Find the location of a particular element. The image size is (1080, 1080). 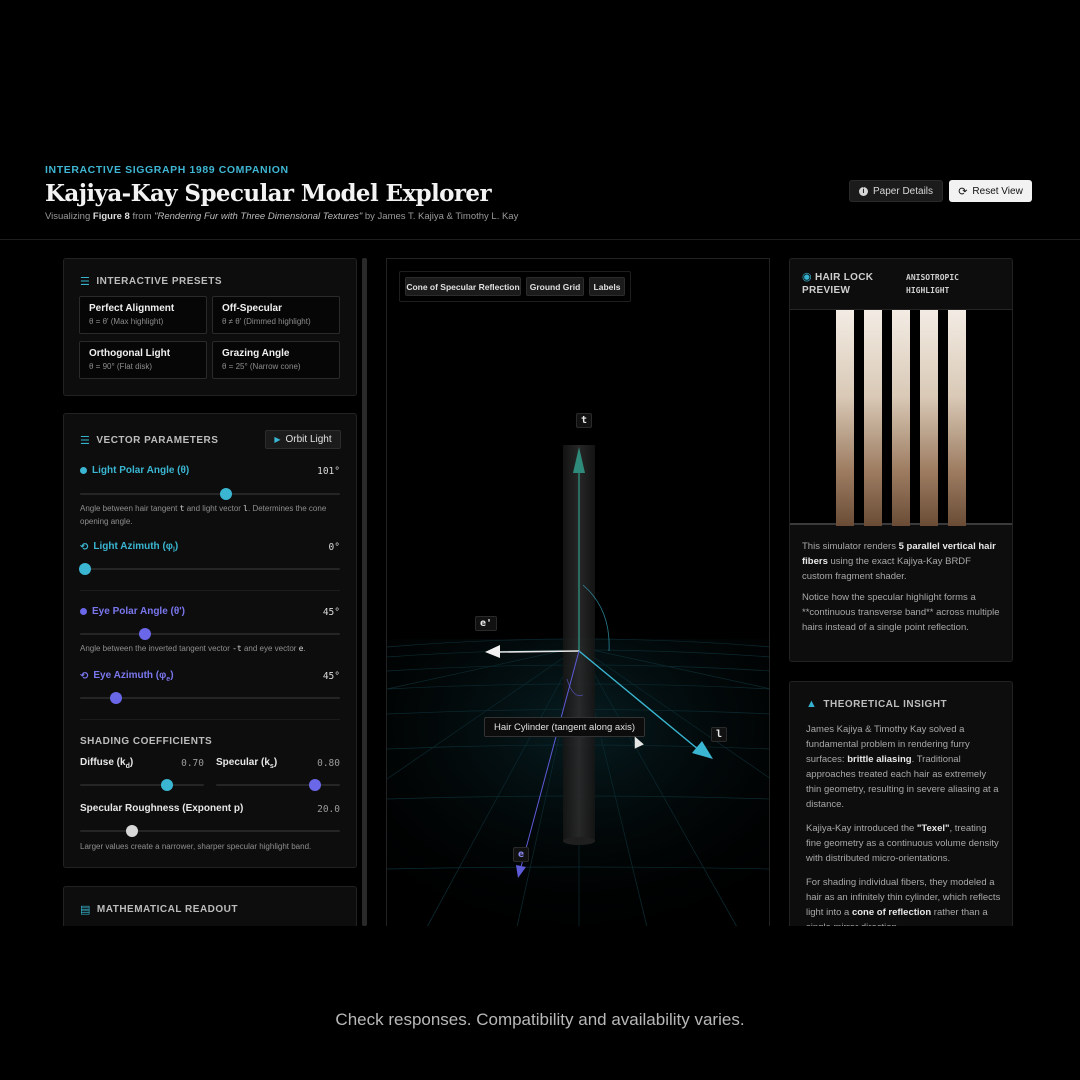

roughness-slider is located at coordinates (210, 831).